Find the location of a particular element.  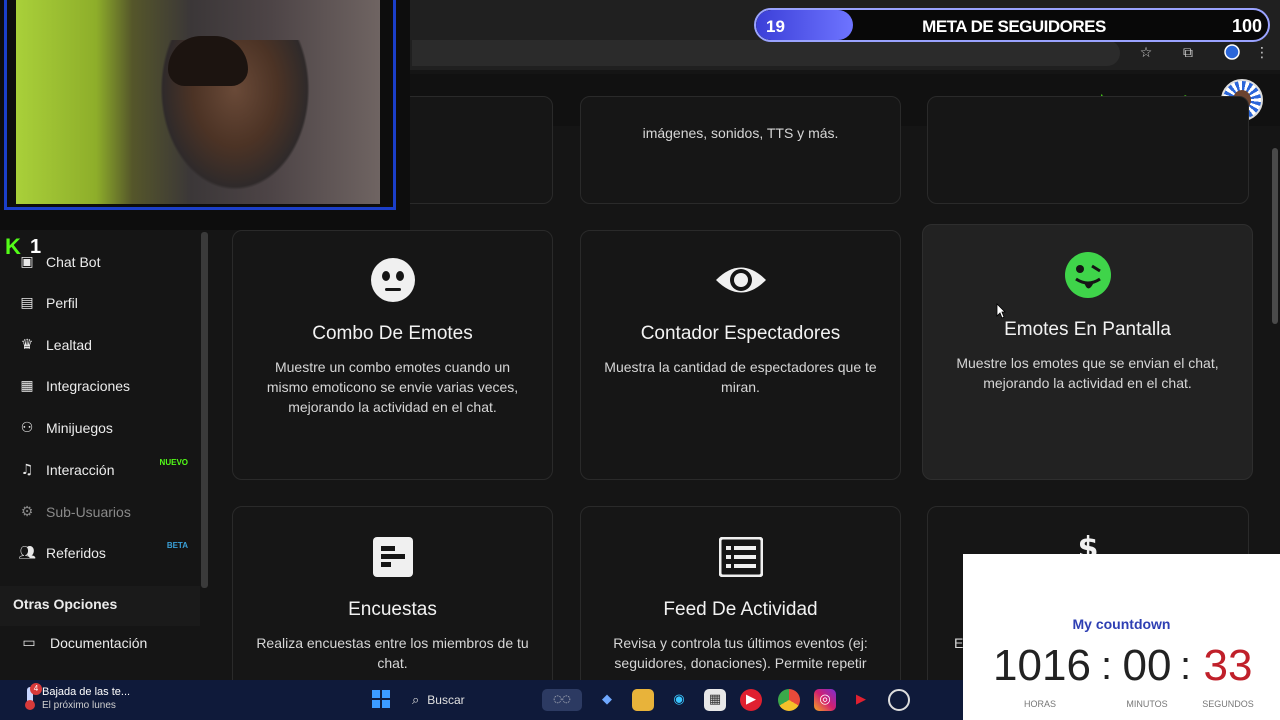

sidebar-item-label: Documentación is located at coordinates (99, 643).